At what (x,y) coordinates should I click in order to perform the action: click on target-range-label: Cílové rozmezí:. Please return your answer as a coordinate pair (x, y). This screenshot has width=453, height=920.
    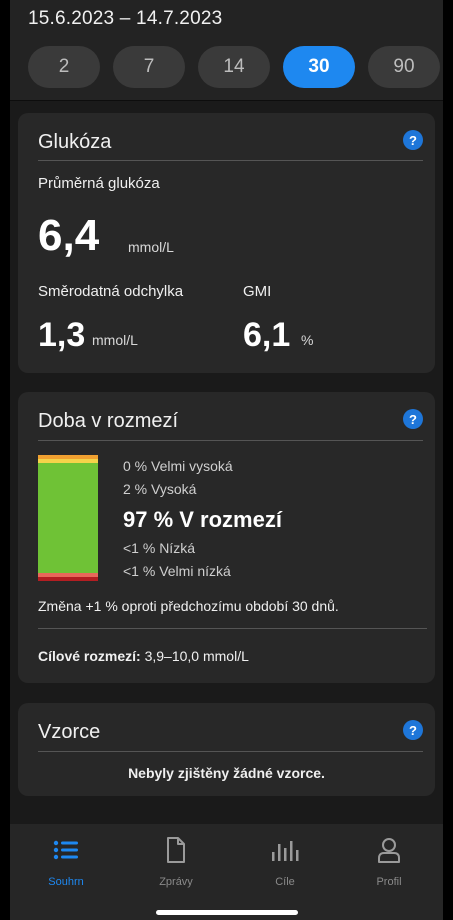
    Looking at the image, I should click on (89, 656).